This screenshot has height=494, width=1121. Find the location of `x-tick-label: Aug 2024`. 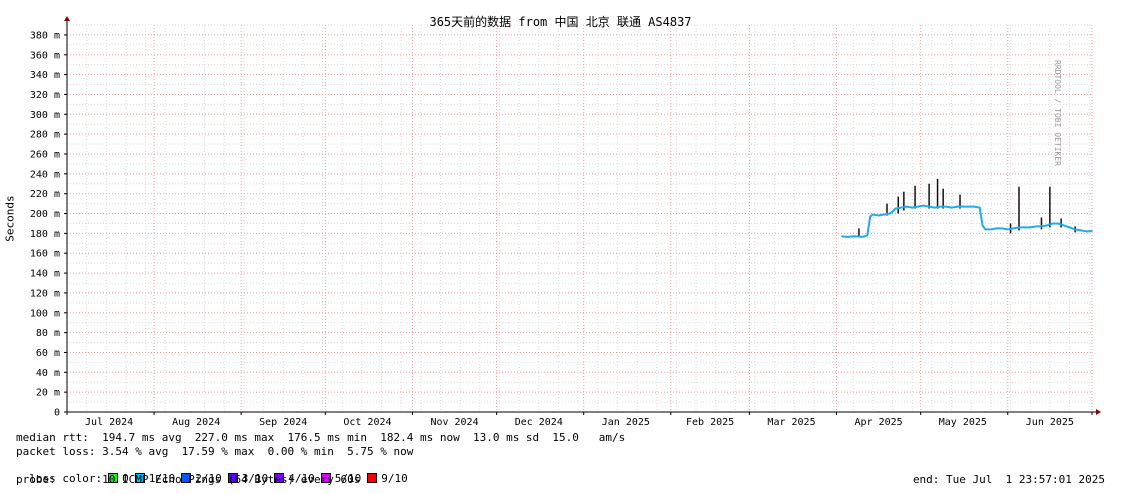

x-tick-label: Aug 2024 is located at coordinates (196, 422).